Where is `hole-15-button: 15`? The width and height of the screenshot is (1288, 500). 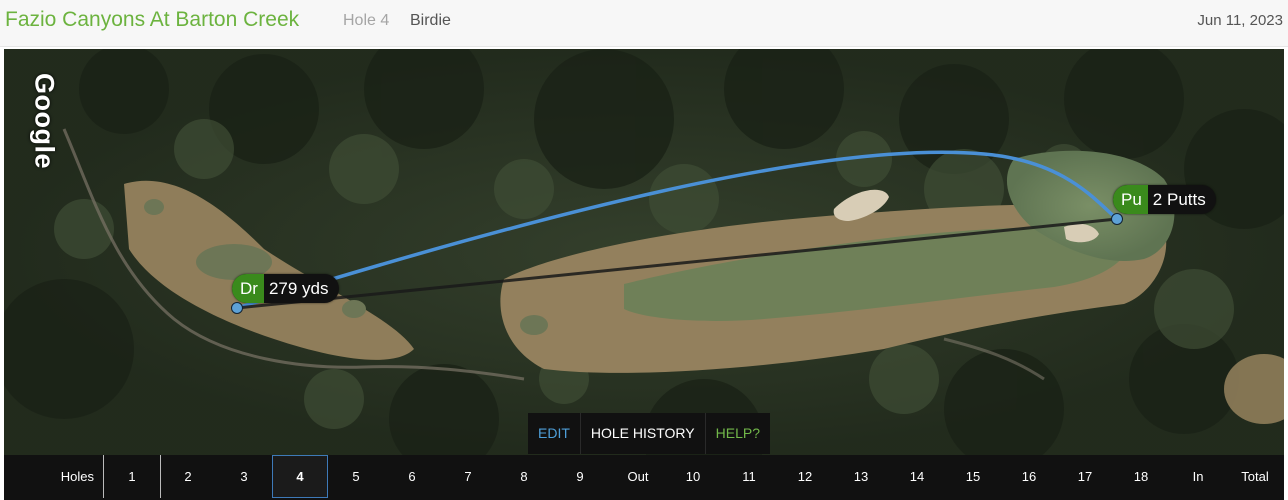
hole-15-button: 15 is located at coordinates (973, 476).